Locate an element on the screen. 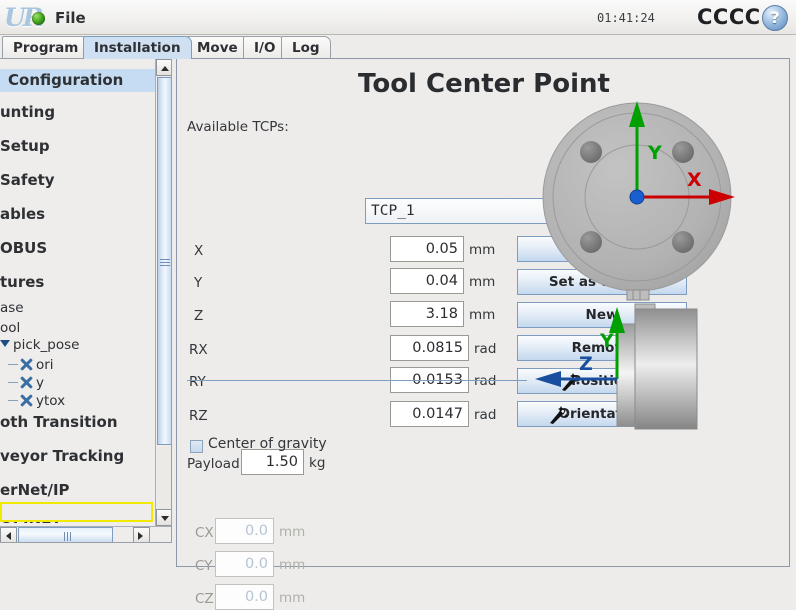 This screenshot has width=796, height=610. tab-bar: Program Installation Move I/O Log is located at coordinates (398, 47).